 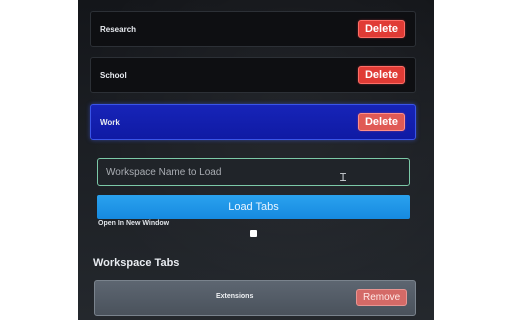 What do you see at coordinates (253, 233) in the screenshot?
I see `open-in-new-window-checkbox` at bounding box center [253, 233].